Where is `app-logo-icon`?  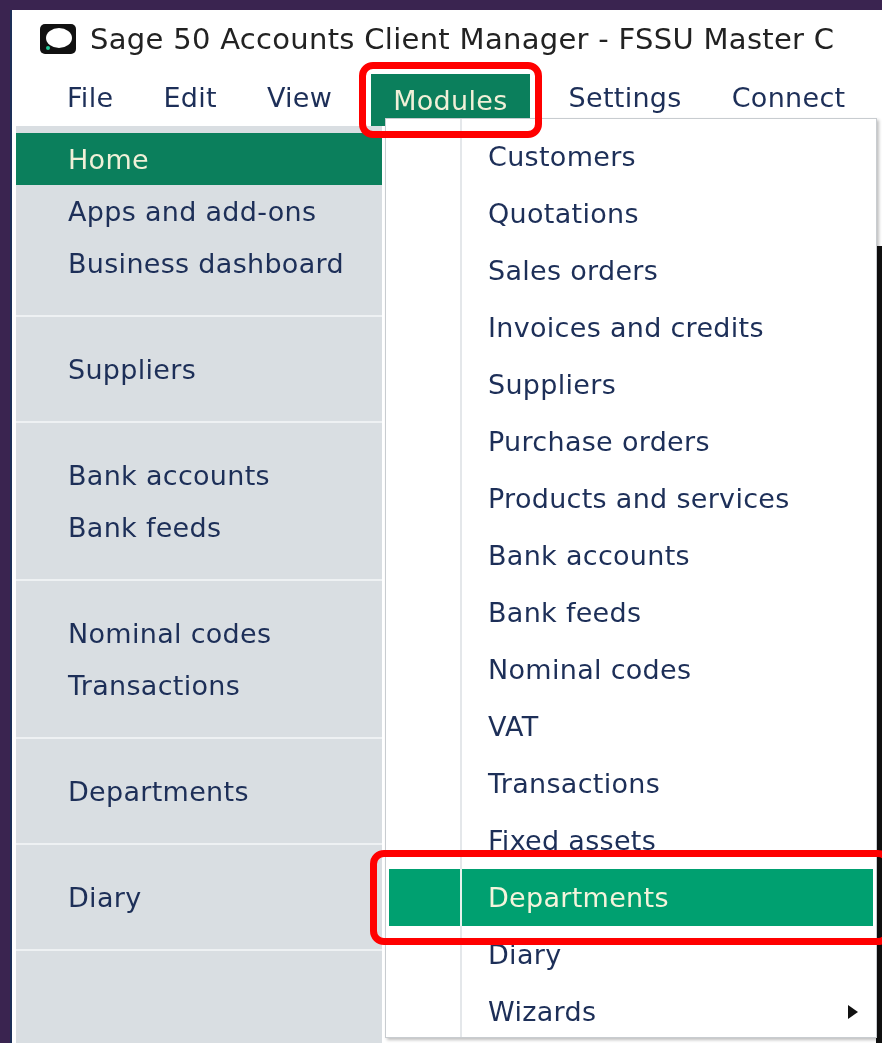
app-logo-icon is located at coordinates (58, 39).